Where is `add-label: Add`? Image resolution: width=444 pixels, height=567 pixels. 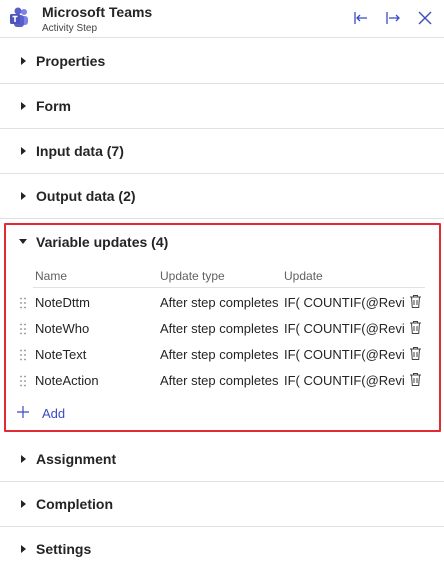
add-label: Add is located at coordinates (54, 413).